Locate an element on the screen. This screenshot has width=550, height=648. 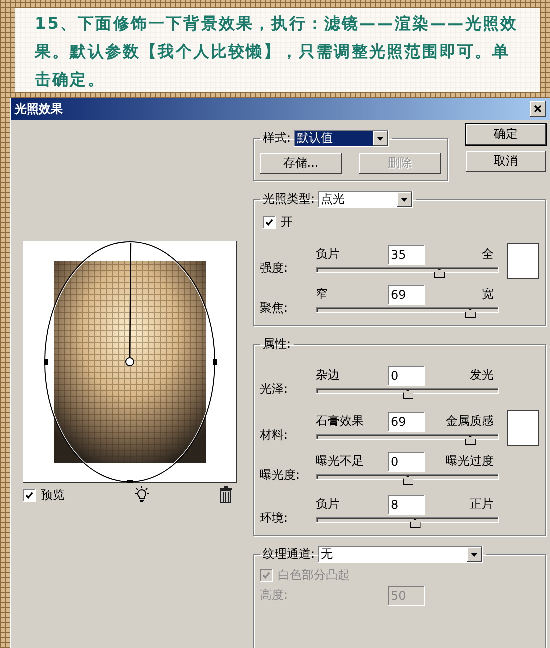
slider-max-label: 正片 is located at coordinates (482, 504).